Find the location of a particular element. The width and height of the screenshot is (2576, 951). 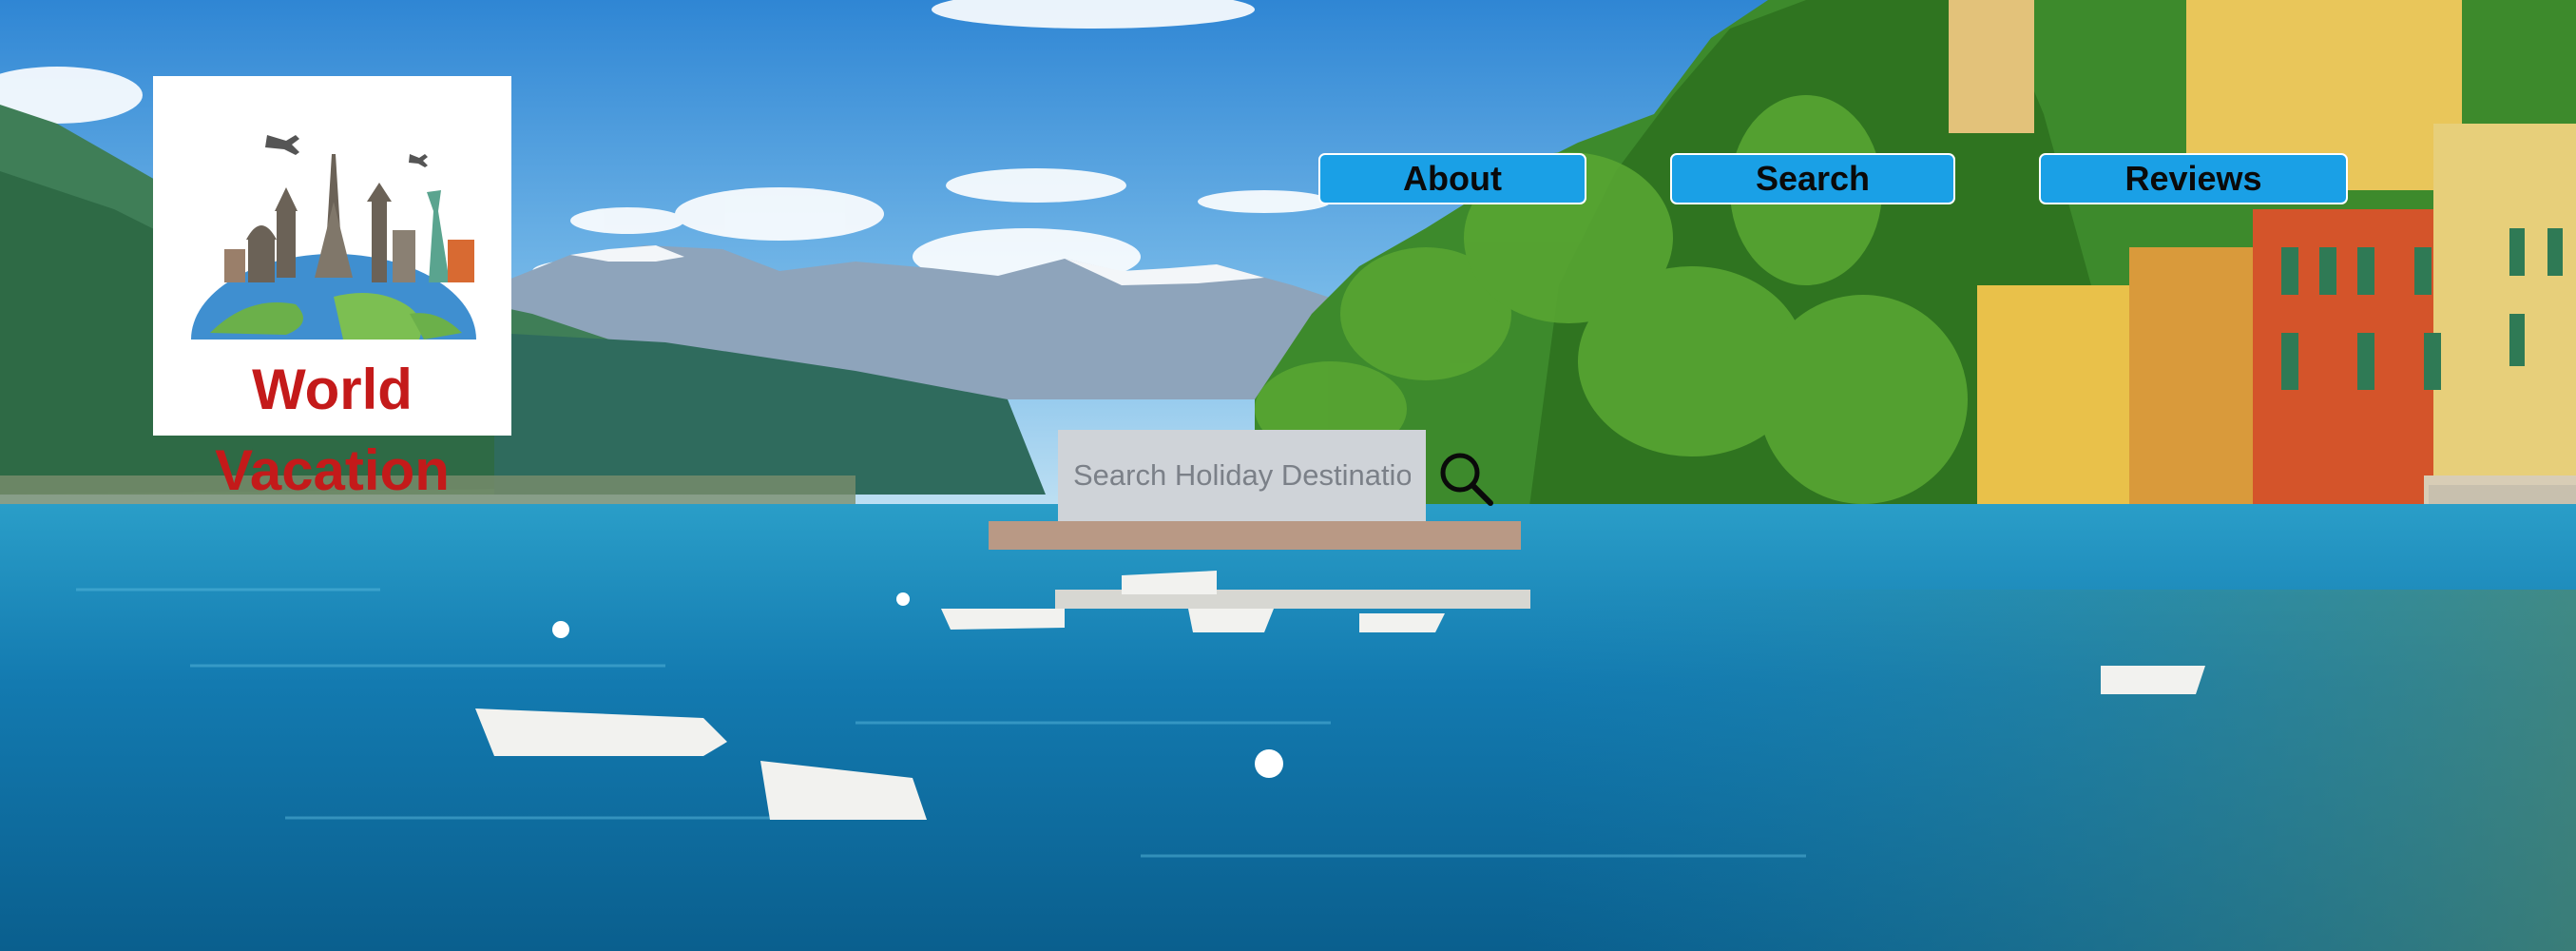

site-logo: World Vacation is located at coordinates (332, 288).